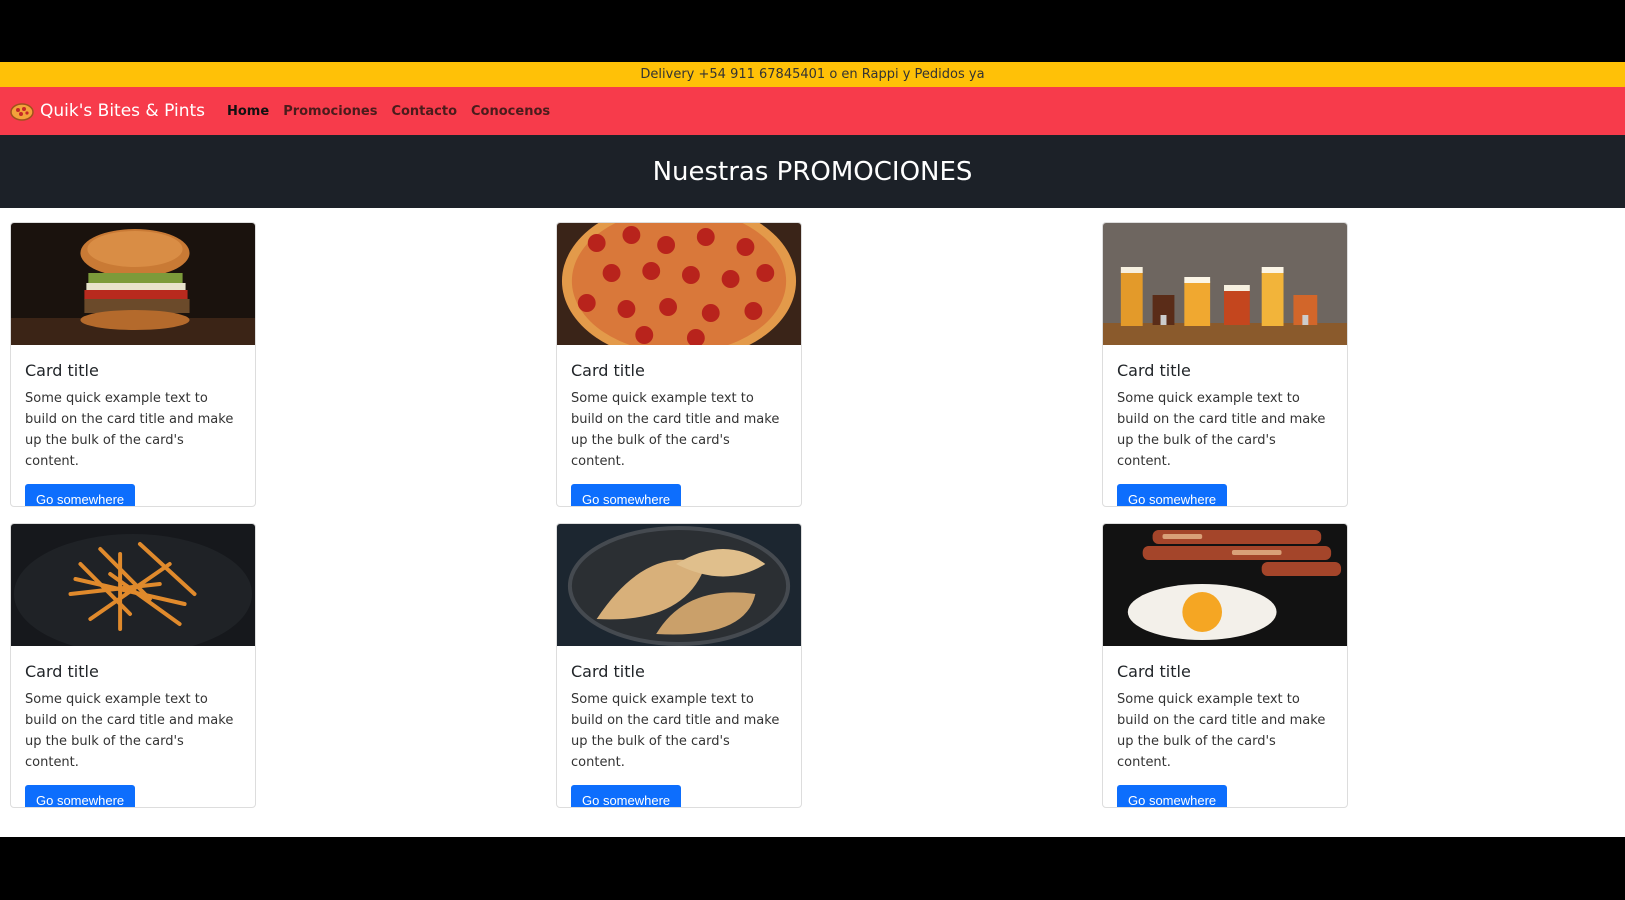  I want to click on brand-link: Quik's Bites & Pints, so click(107, 111).